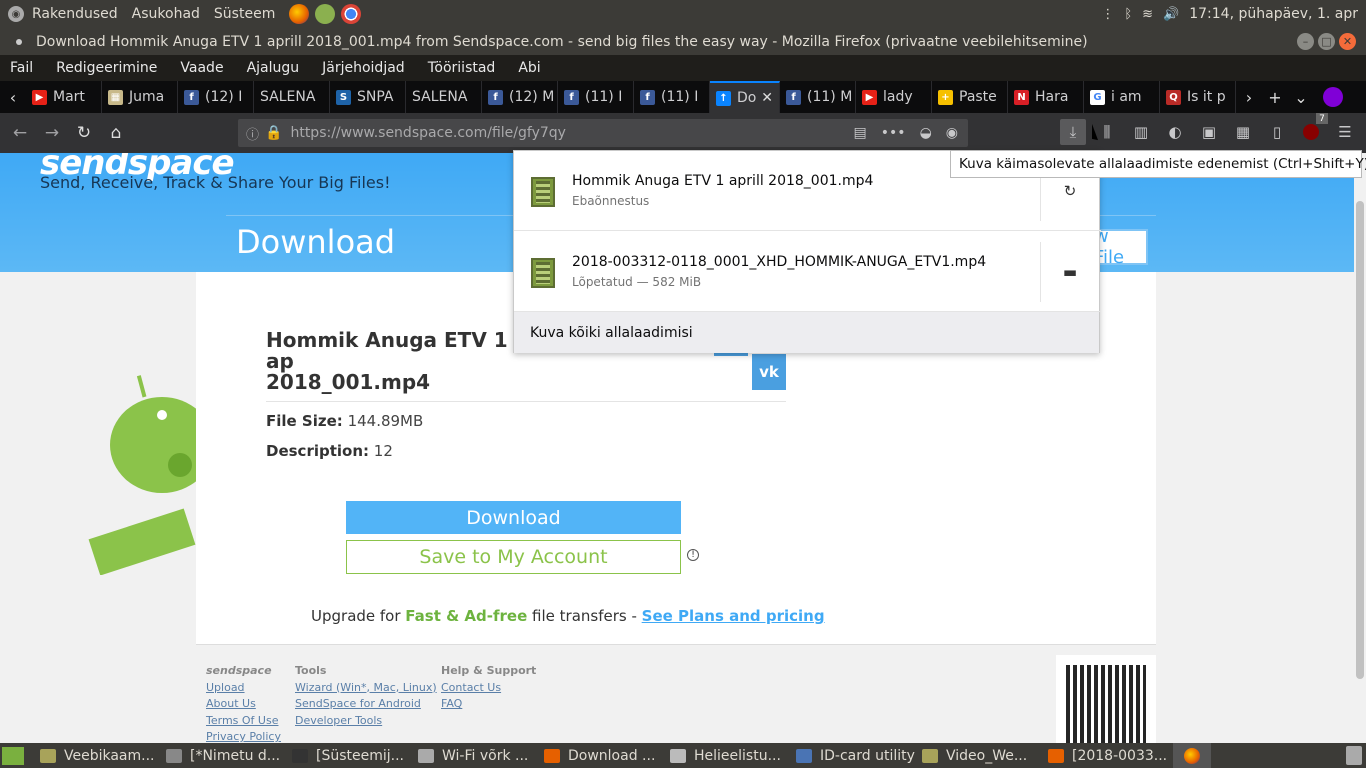 The width and height of the screenshot is (1366, 768). I want to click on extension-icon: ◐, so click(1175, 132).